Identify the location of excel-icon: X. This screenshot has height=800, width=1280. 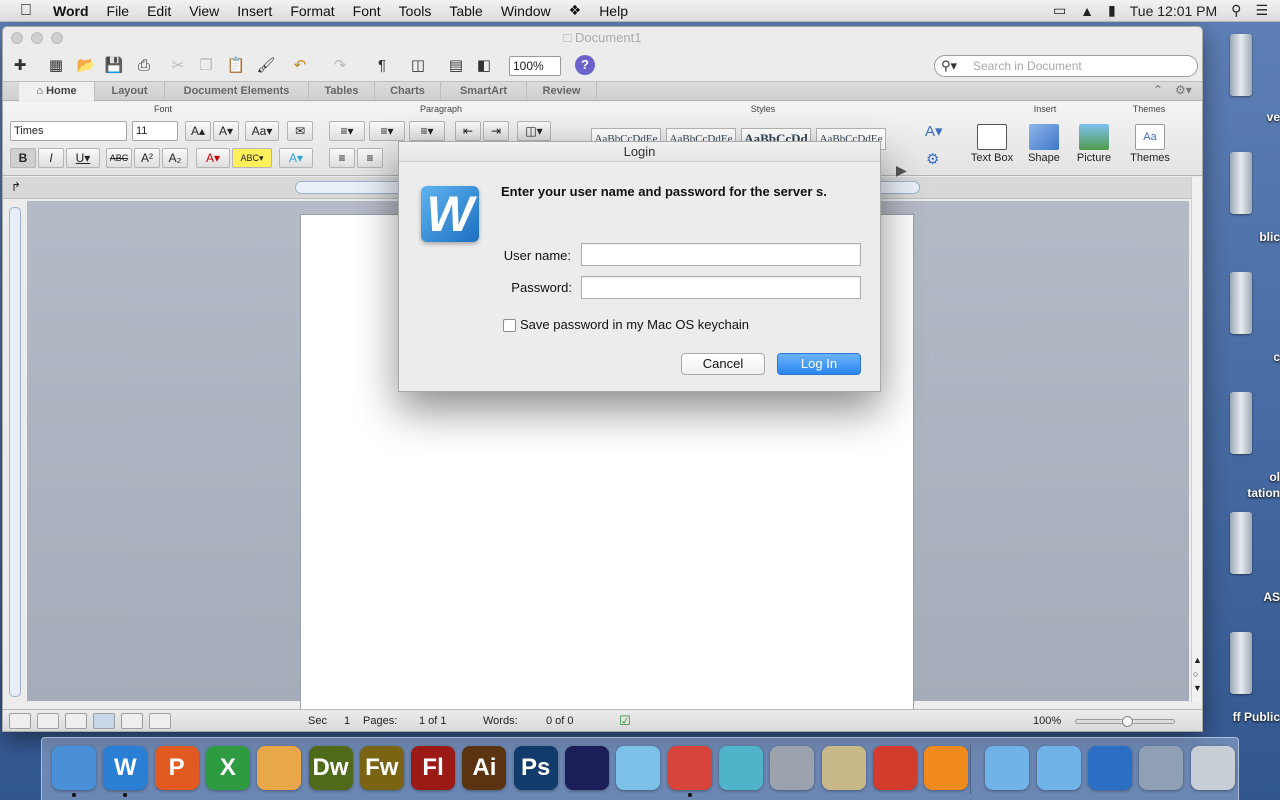
(227, 768).